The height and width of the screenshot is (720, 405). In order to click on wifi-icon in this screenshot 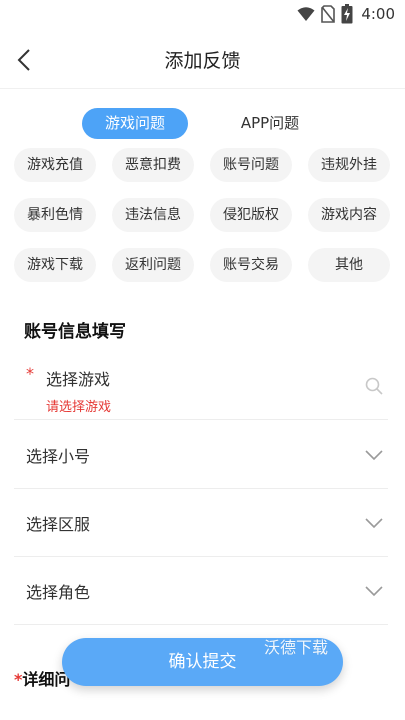, I will do `click(306, 14)`.